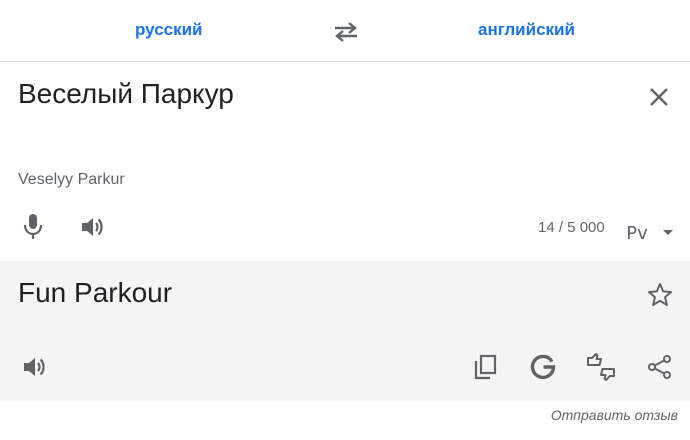 This screenshot has width=690, height=440. I want to click on rate-translation-button, so click(601, 367).